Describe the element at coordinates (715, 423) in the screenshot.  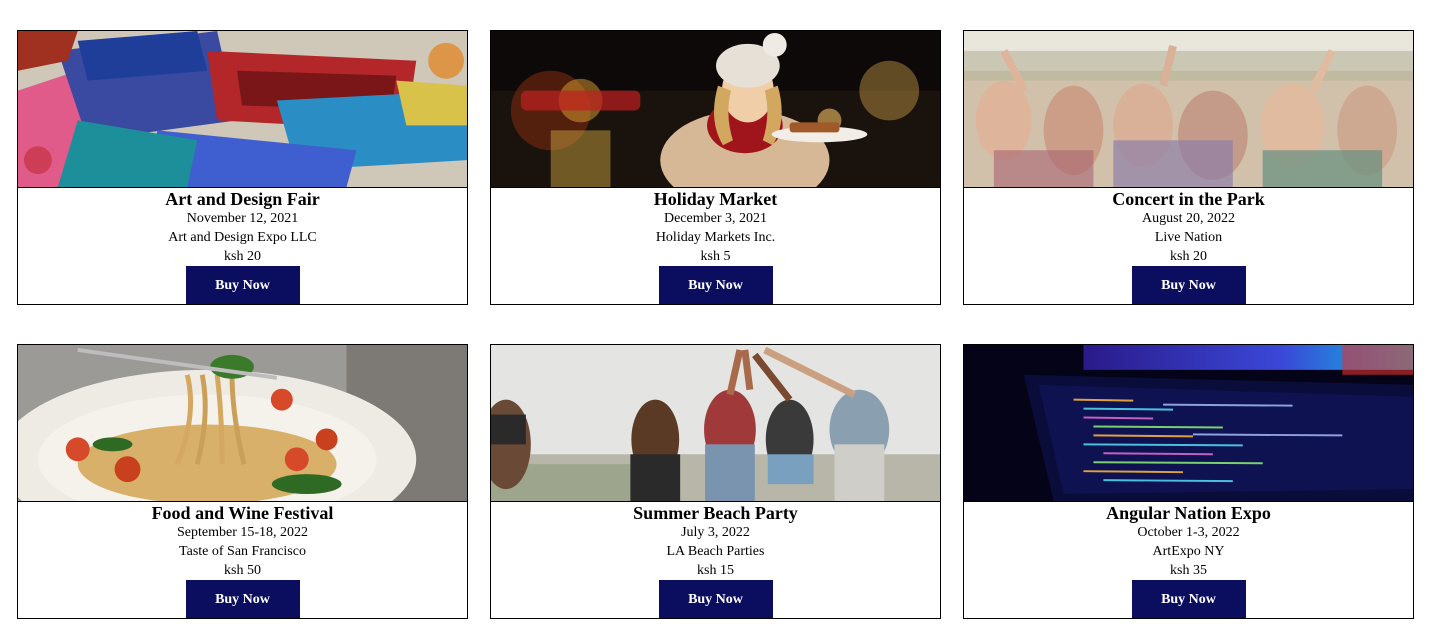
I see `beach-party-friends-photo` at that location.